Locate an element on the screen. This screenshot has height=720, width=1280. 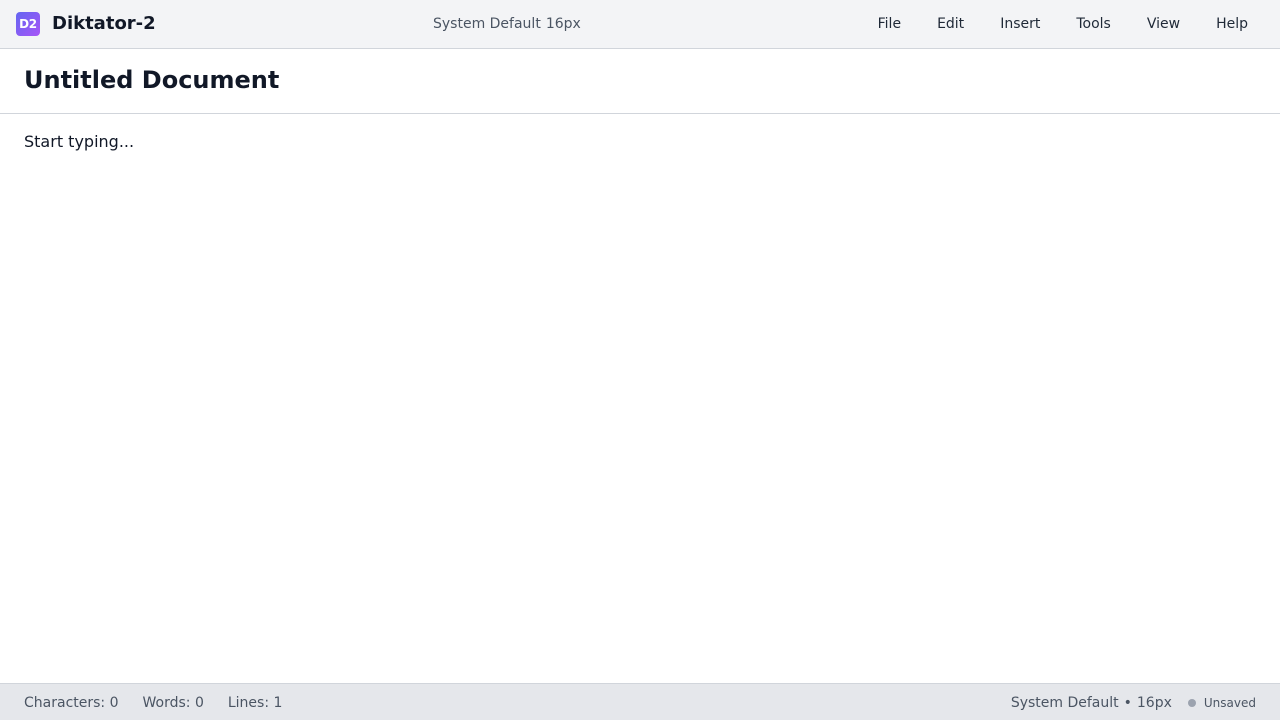
save-status-label: Unsaved is located at coordinates (1229, 702).